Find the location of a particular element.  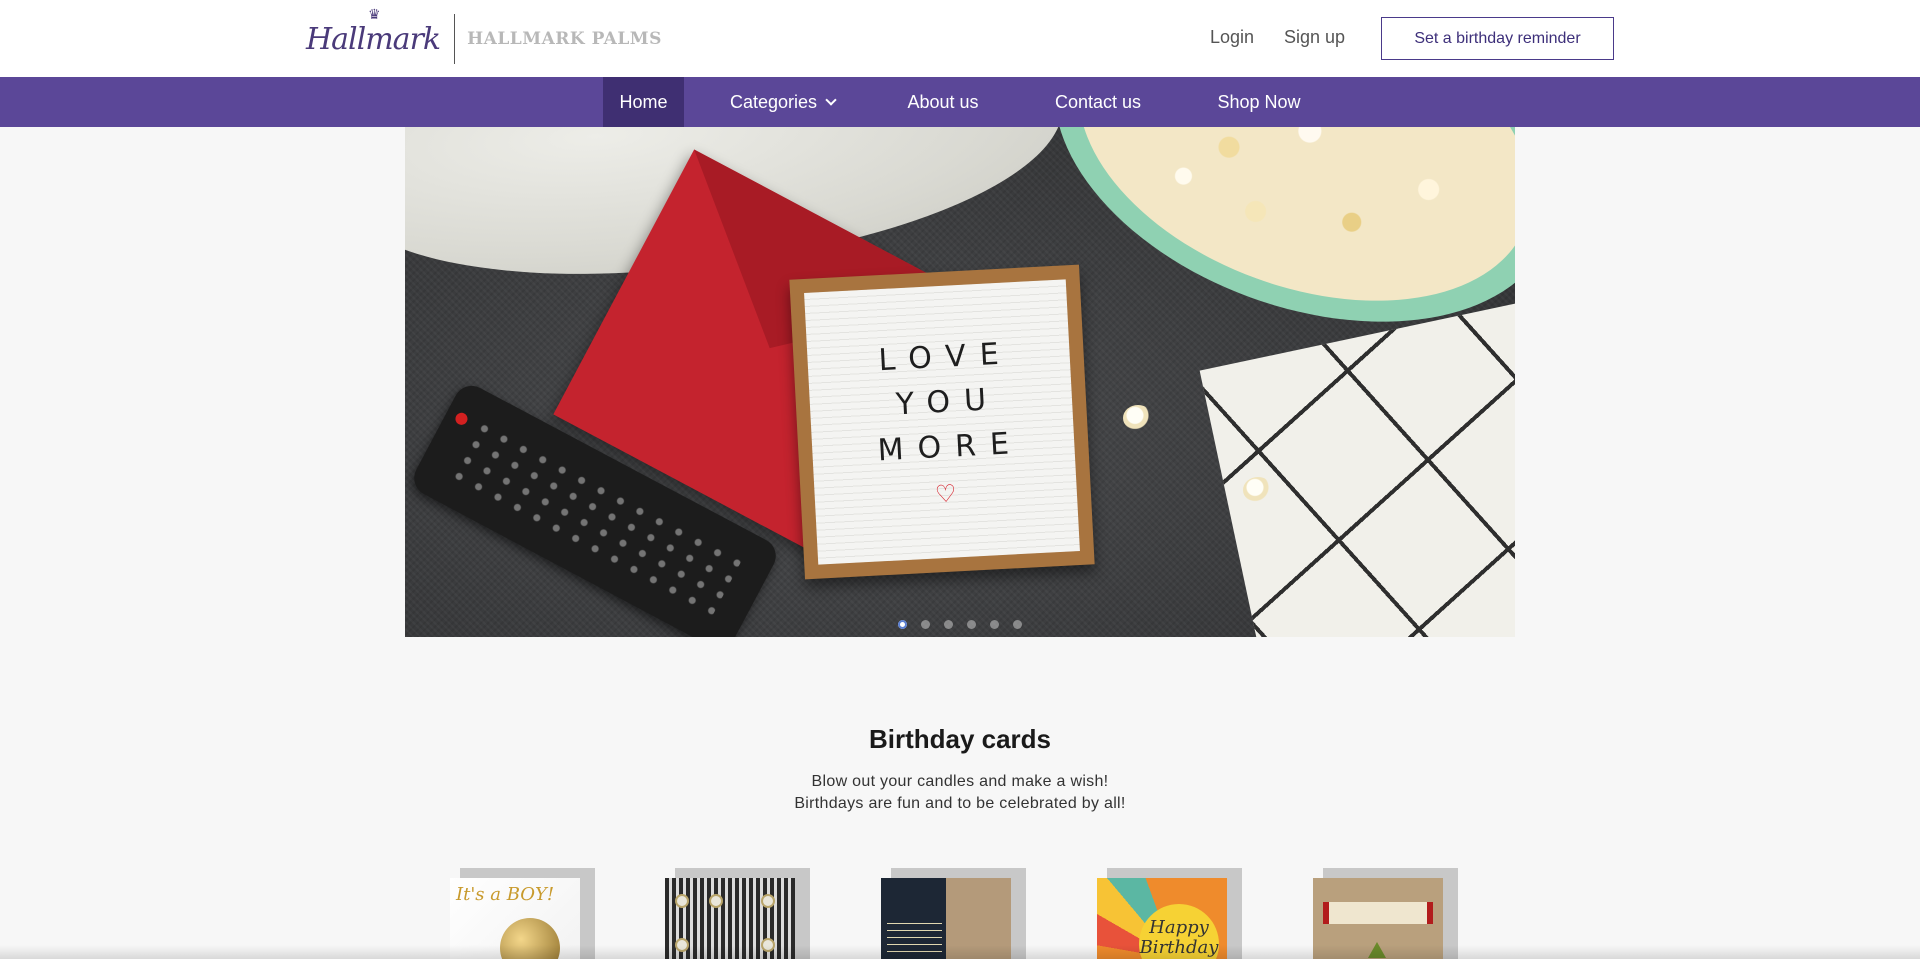

nav-item-home: Home is located at coordinates (643, 102).